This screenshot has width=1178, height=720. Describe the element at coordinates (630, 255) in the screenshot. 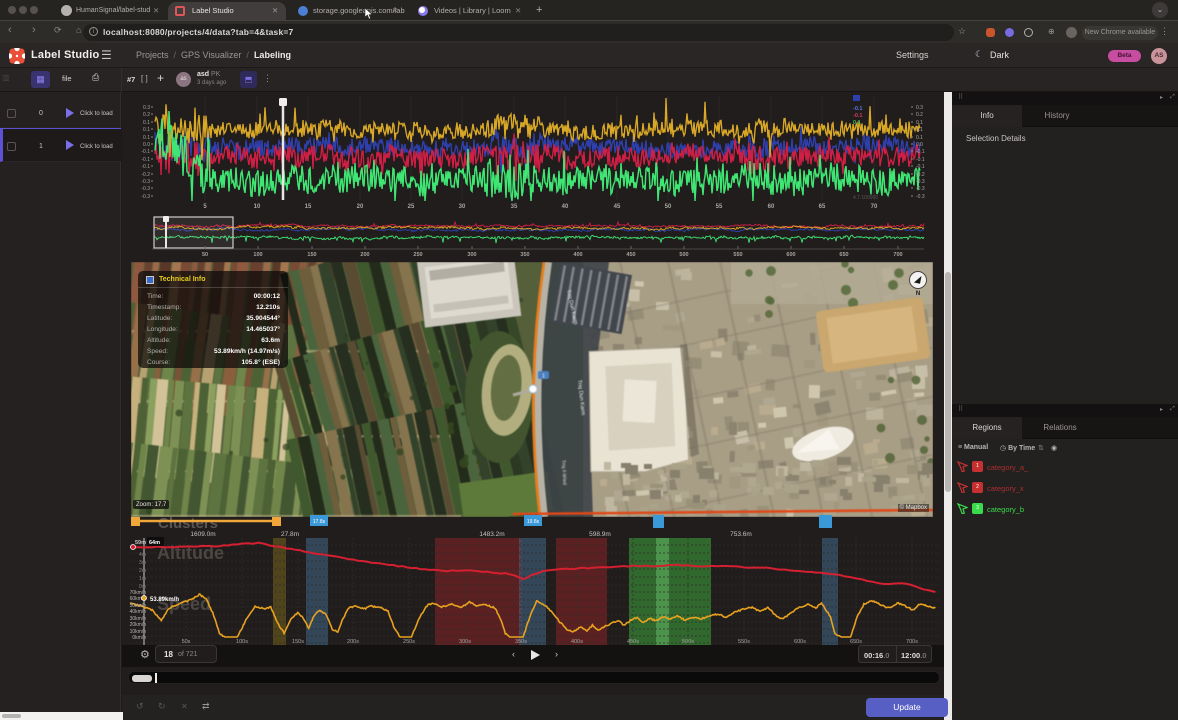

I see `svg-text: 450` at that location.